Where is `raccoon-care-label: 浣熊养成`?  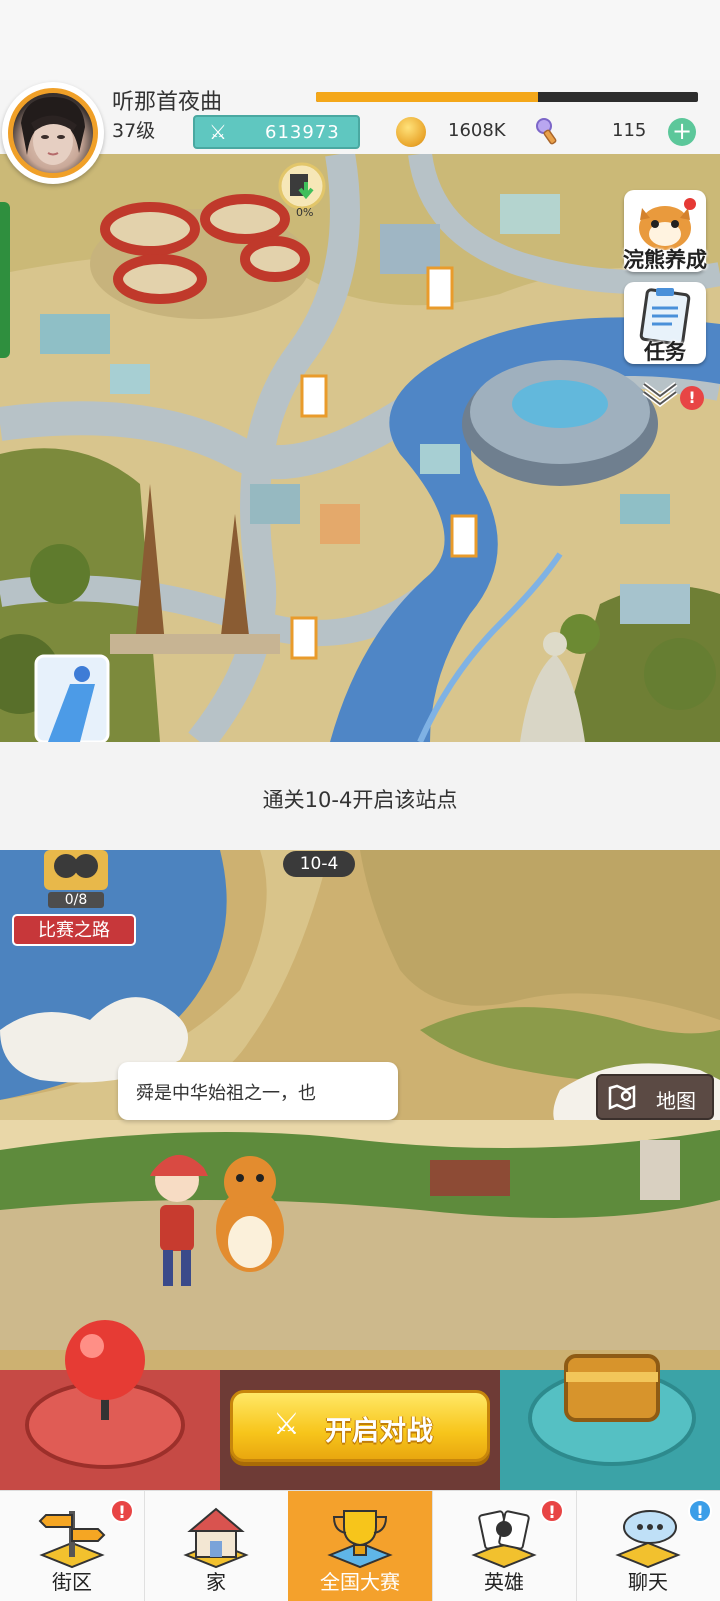 raccoon-care-label: 浣熊养成 is located at coordinates (665, 260).